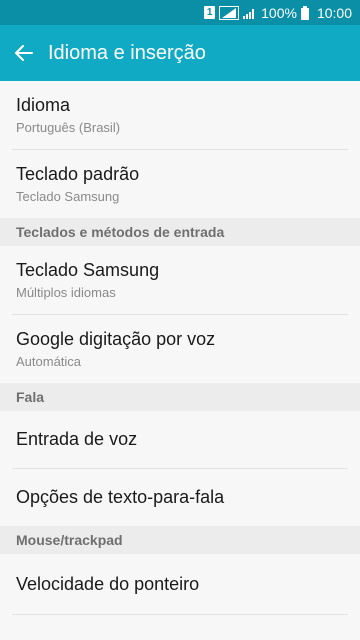 This screenshot has height=640, width=360. I want to click on app-bar: Idioma e inserção, so click(180, 53).